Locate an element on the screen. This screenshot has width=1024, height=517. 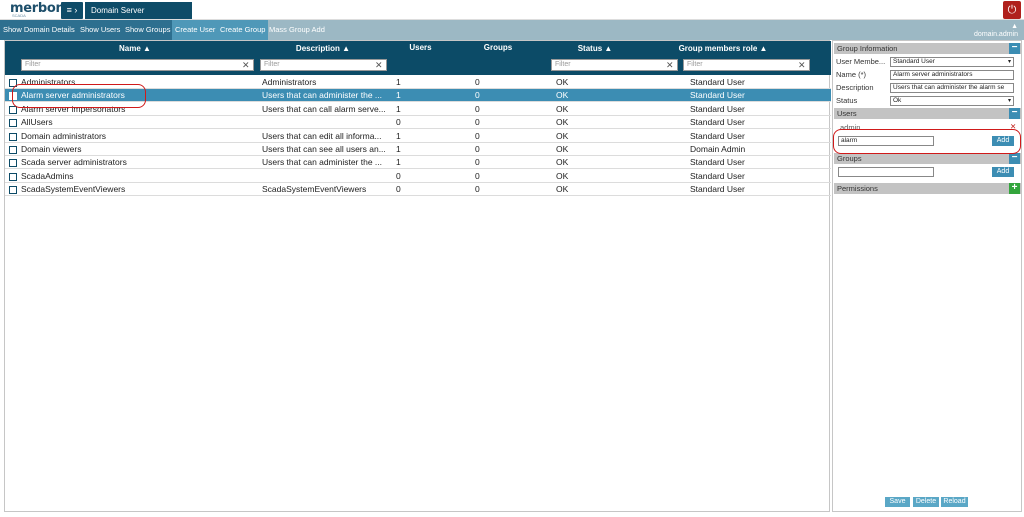
clear-name-filter-icon: ✕ is located at coordinates (246, 65).